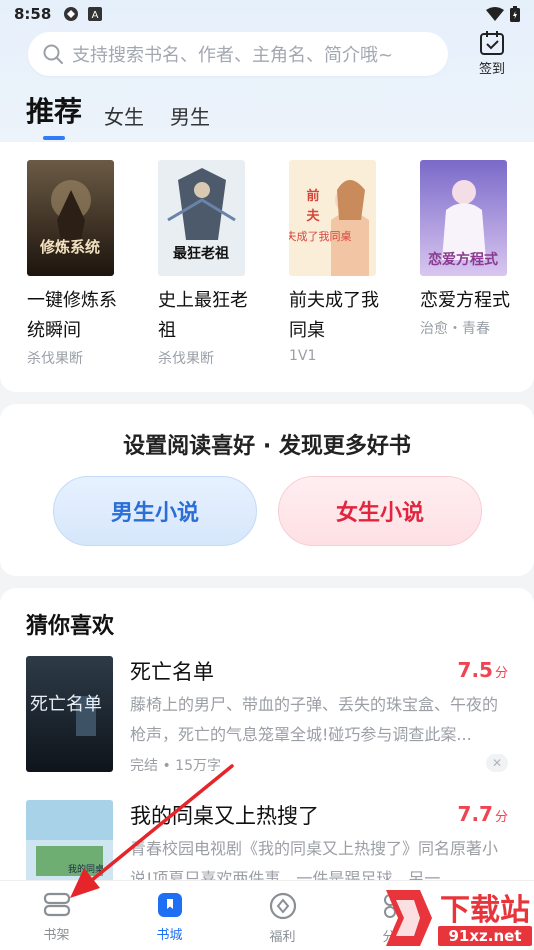  Describe the element at coordinates (282, 906) in the screenshot. I see `welfare-icon` at that location.